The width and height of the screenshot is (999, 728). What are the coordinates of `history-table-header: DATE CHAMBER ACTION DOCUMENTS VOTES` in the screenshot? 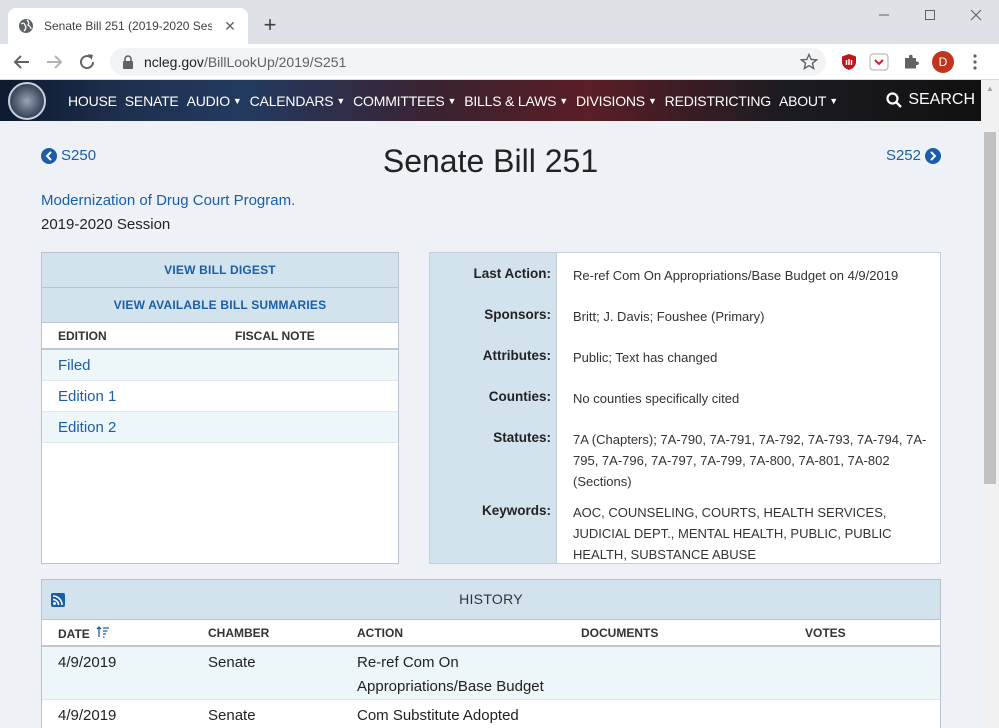 It's located at (491, 633).